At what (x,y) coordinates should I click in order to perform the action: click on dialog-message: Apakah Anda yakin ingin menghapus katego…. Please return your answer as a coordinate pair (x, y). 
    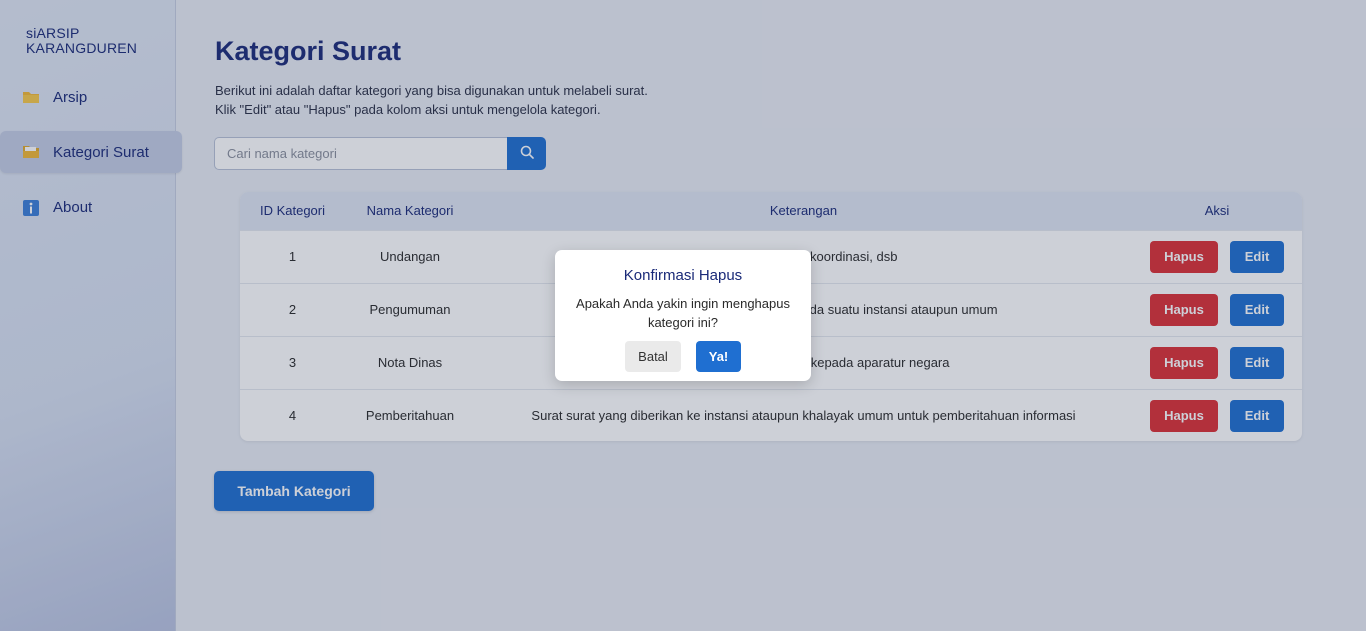
    Looking at the image, I should click on (683, 313).